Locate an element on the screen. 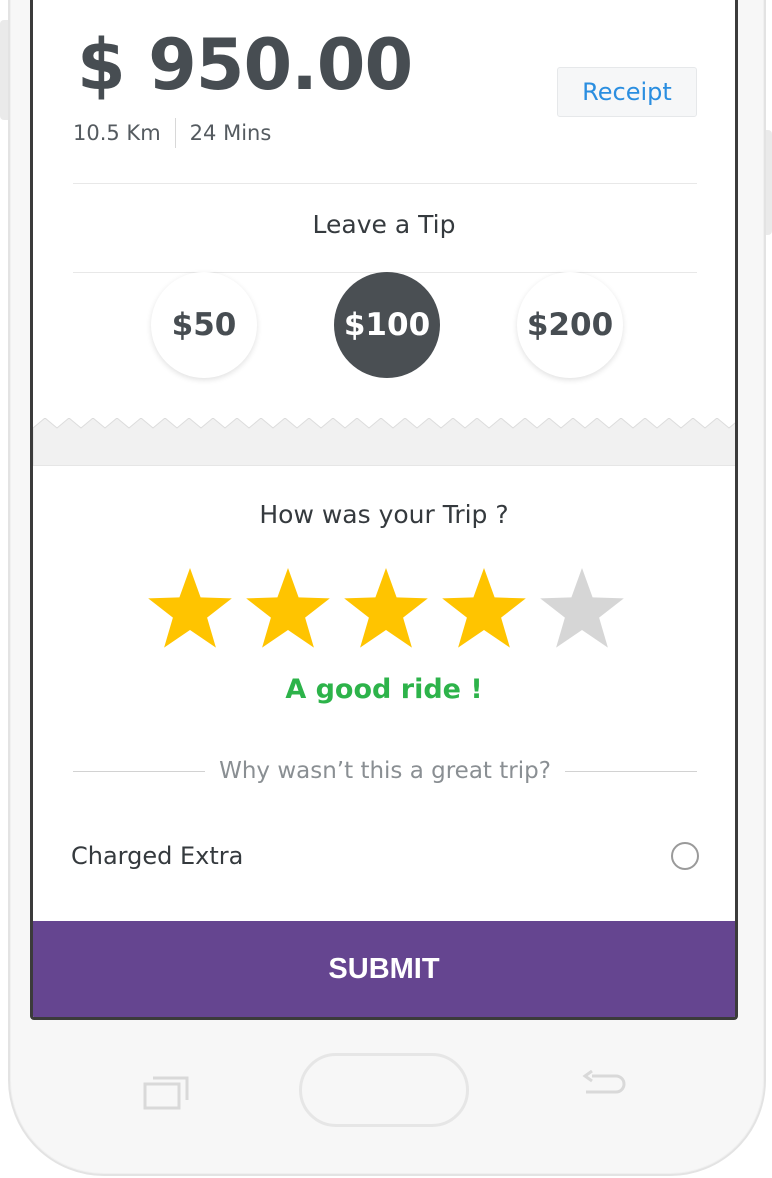 The width and height of the screenshot is (772, 1178). radio-button is located at coordinates (685, 856).